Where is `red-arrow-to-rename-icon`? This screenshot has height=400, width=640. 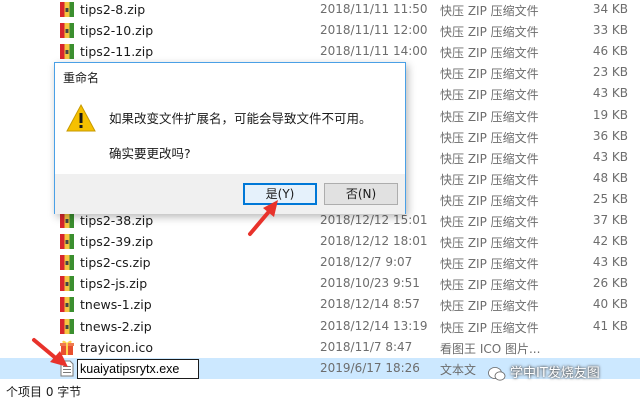
red-arrow-to-rename-icon is located at coordinates (50, 352).